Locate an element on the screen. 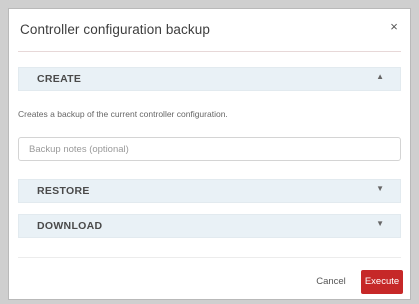 Image resolution: width=419 pixels, height=304 pixels. close-icon: × is located at coordinates (394, 27).